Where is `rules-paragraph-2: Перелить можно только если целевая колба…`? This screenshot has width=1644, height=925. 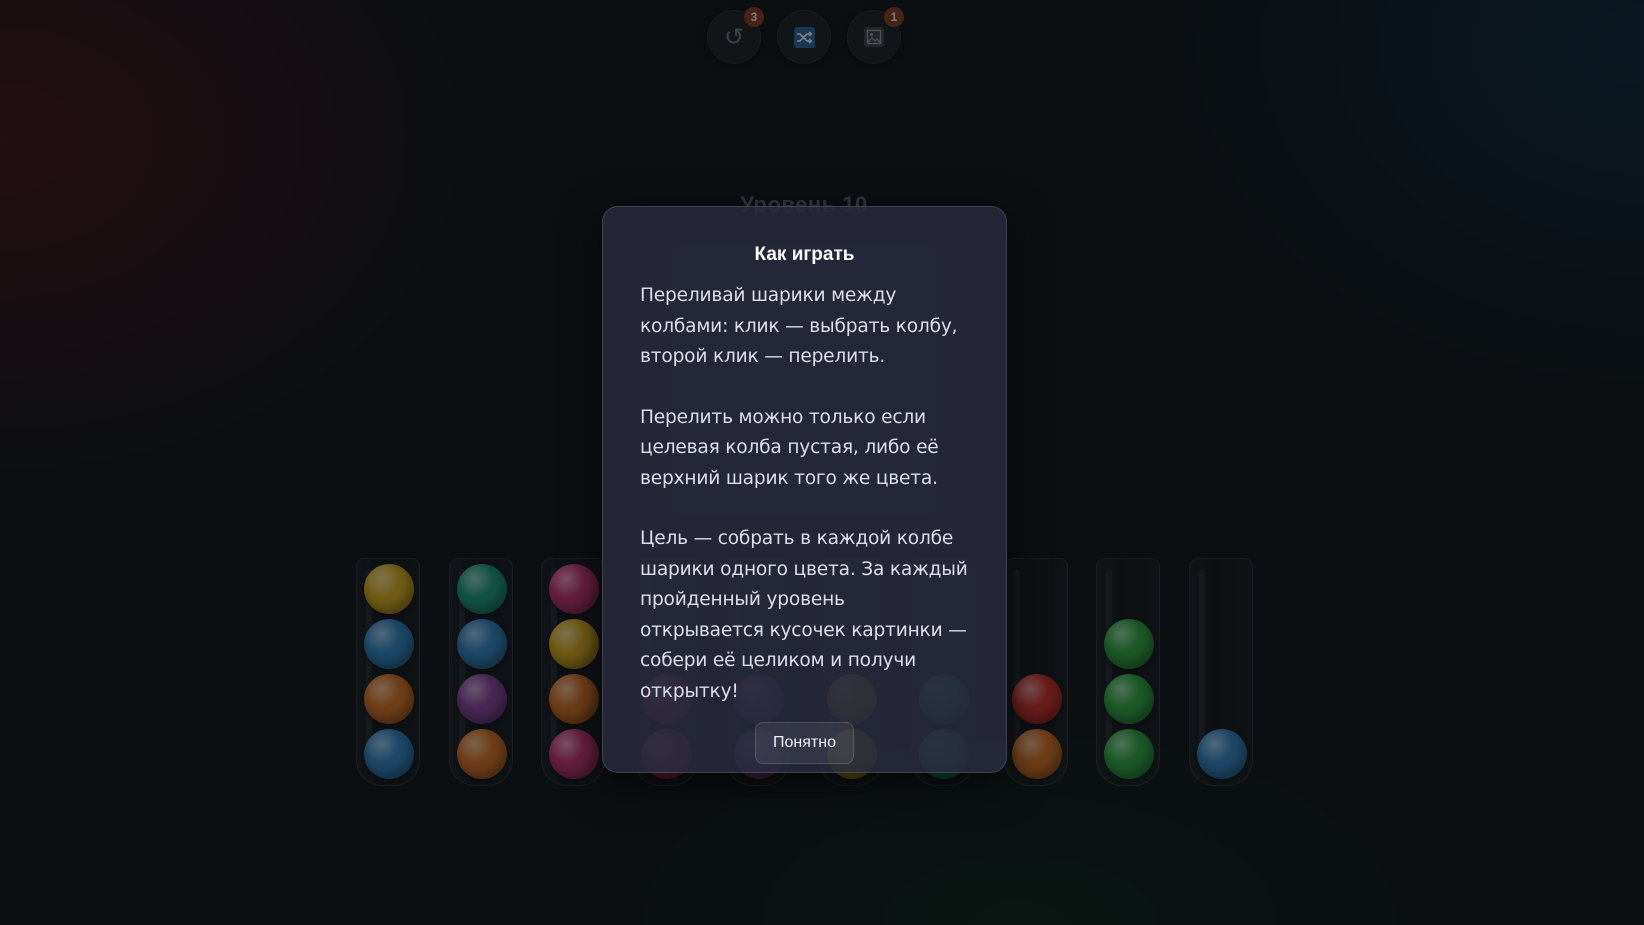 rules-paragraph-2: Перелить можно только если целевая колба… is located at coordinates (789, 447).